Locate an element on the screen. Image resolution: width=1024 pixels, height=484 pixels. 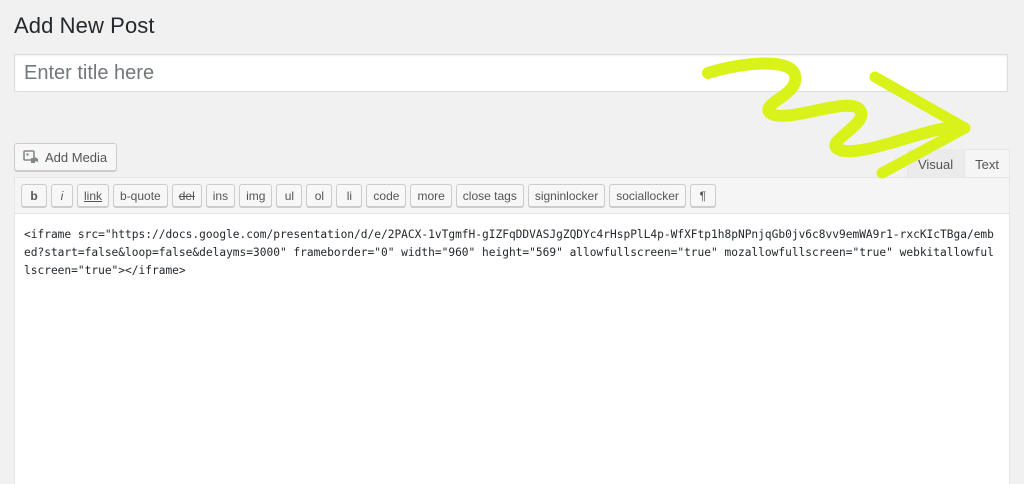
page-title: Add New Post is located at coordinates (84, 25).